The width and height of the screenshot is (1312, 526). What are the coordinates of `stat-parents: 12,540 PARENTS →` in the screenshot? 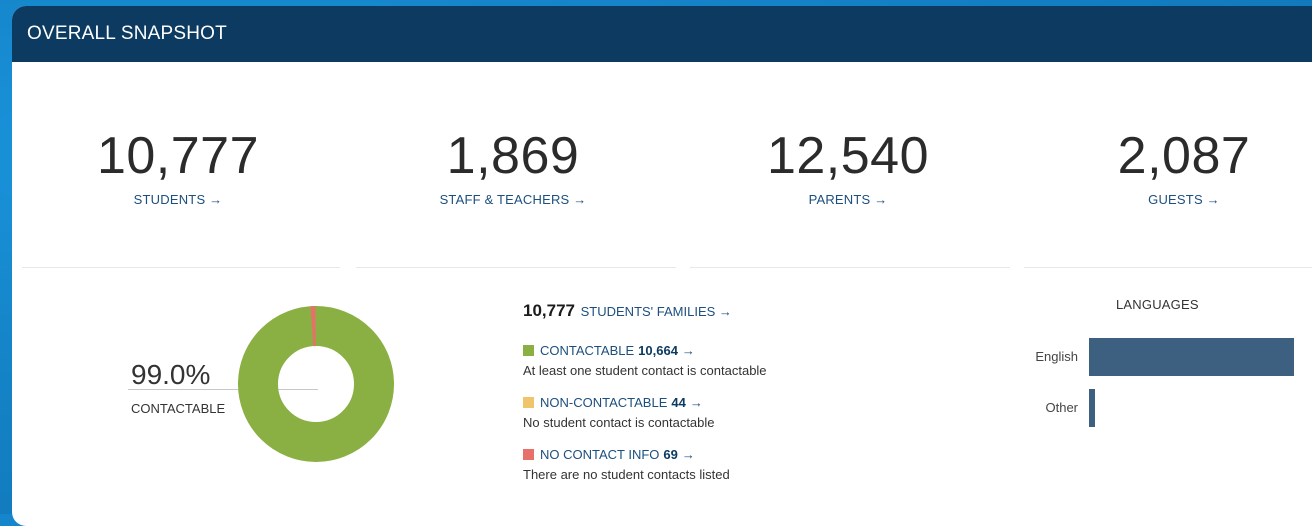 It's located at (848, 168).